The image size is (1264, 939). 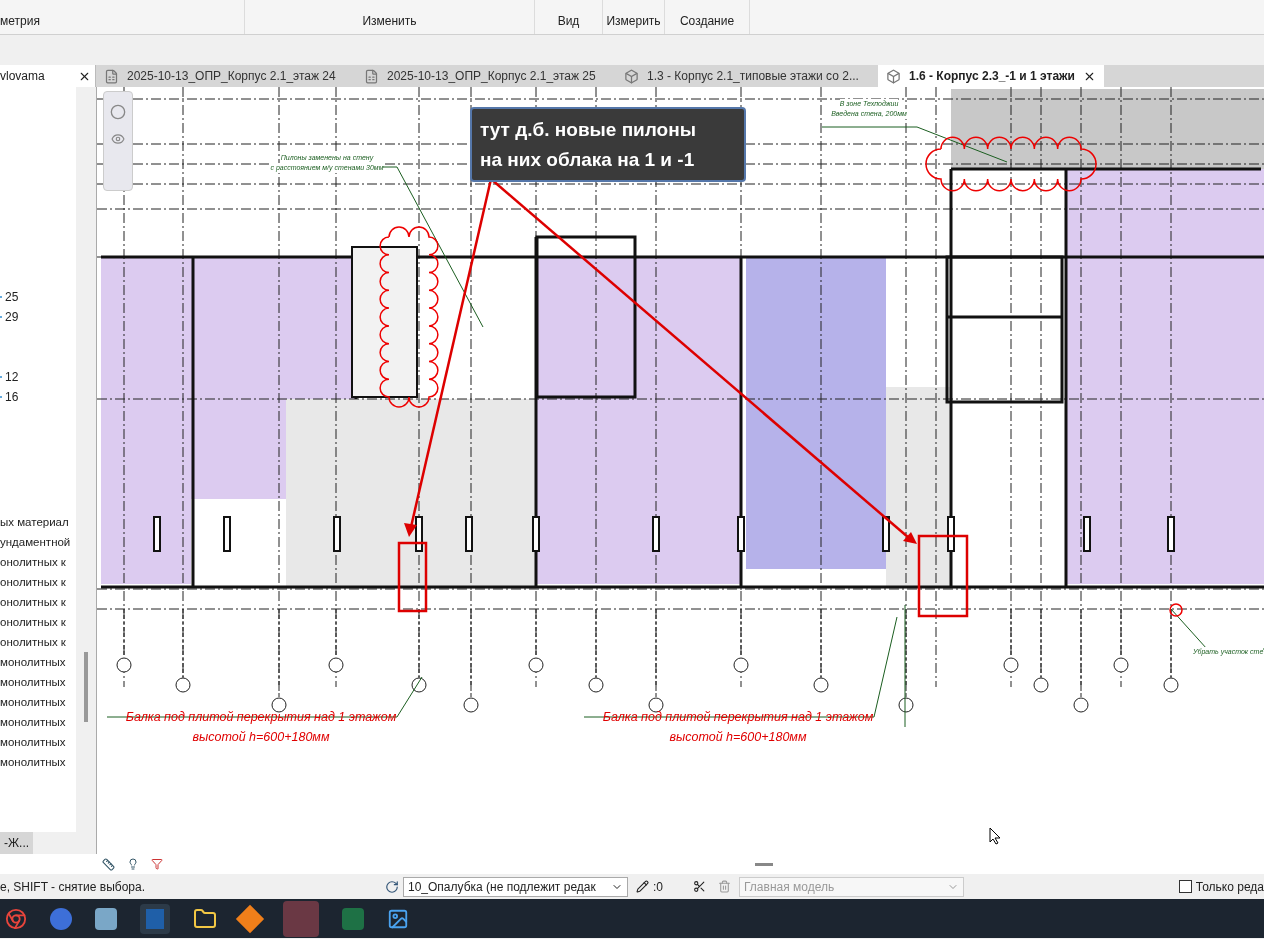 I want to click on filter-icon, so click(x=157, y=864).